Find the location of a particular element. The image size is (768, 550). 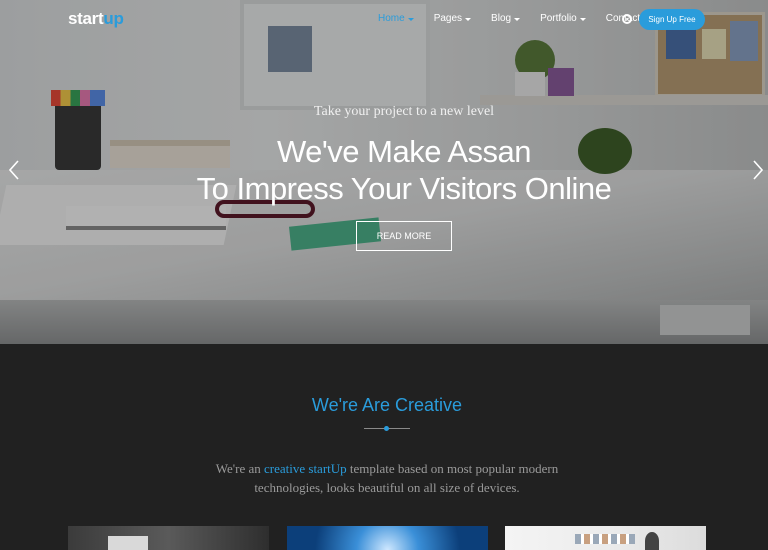

nav-item-label: Home is located at coordinates (391, 18).